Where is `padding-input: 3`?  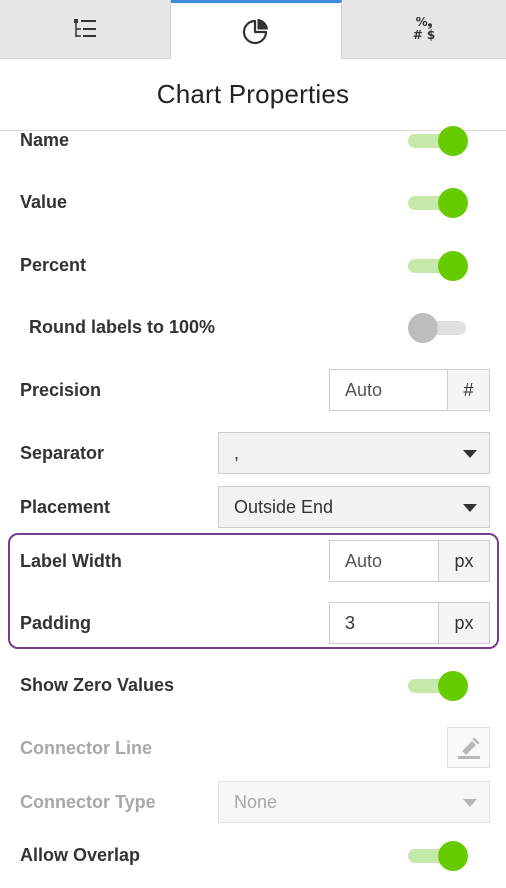 padding-input: 3 is located at coordinates (384, 623).